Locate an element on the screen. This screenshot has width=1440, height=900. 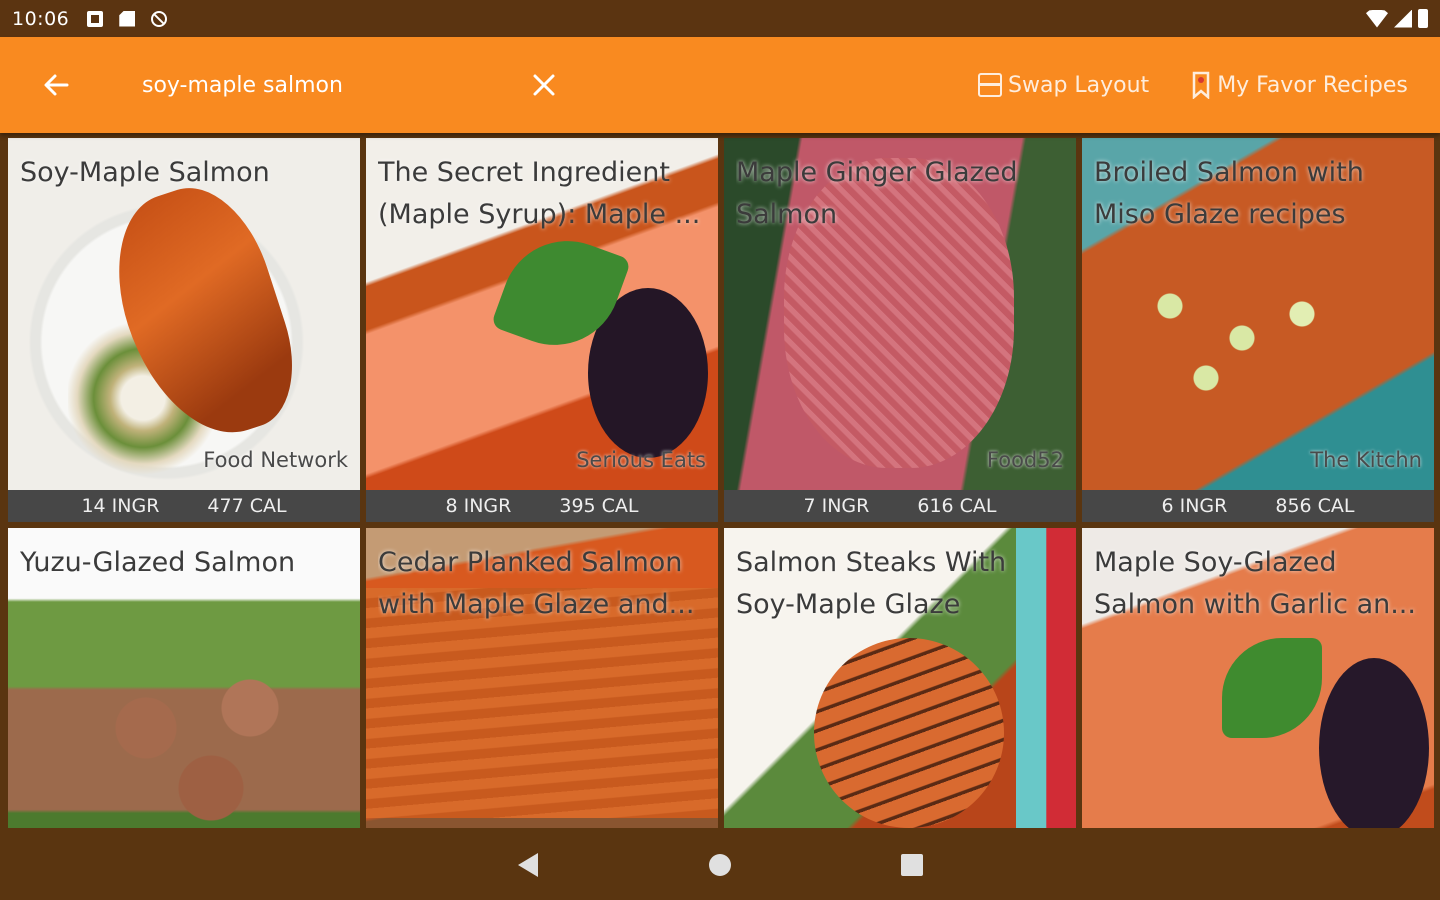
swap-layout-button: Swap Layout is located at coordinates (1063, 85).